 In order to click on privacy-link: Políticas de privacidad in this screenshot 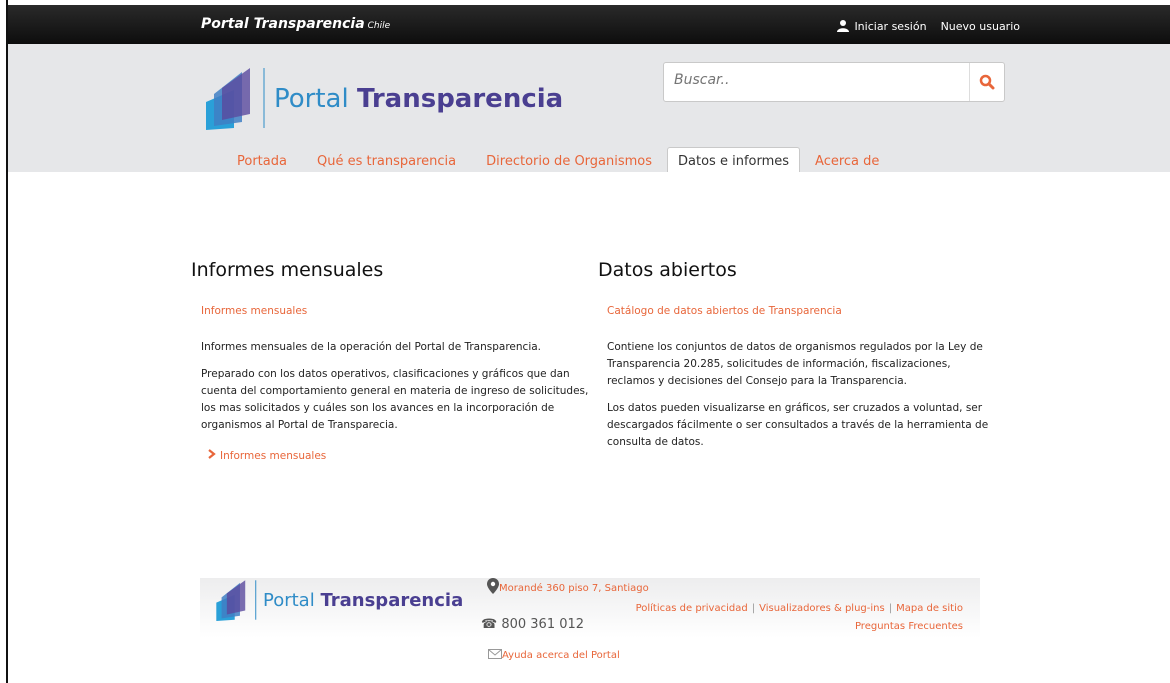, I will do `click(692, 608)`.